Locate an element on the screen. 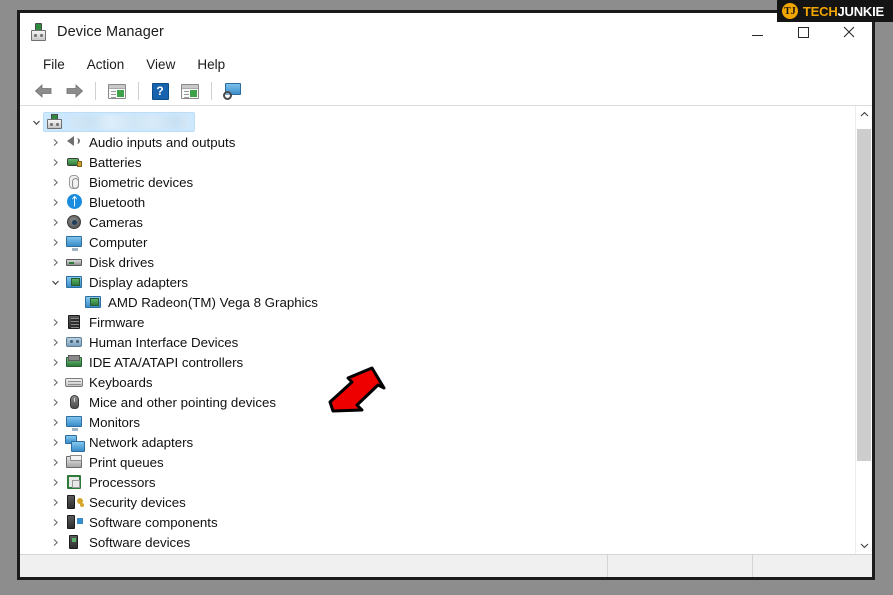  battery-icon is located at coordinates (74, 162).